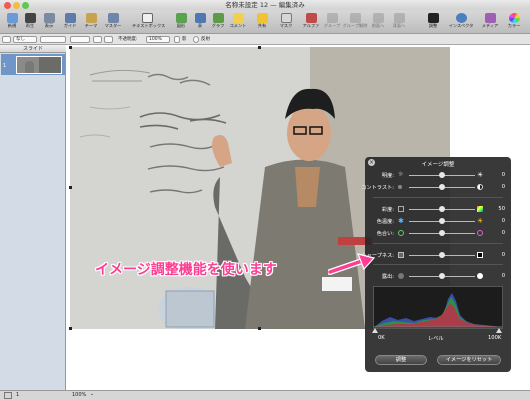 The image size is (530, 400). I want to click on toolbar-media-button: メディア, so click(490, 22).